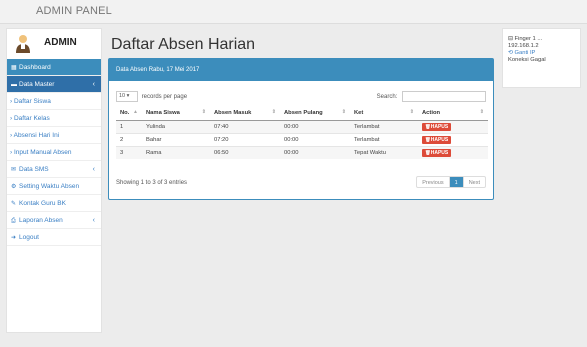  I want to click on sidebar-item-daftar-siswa: › Daftar Siswa, so click(54, 101).